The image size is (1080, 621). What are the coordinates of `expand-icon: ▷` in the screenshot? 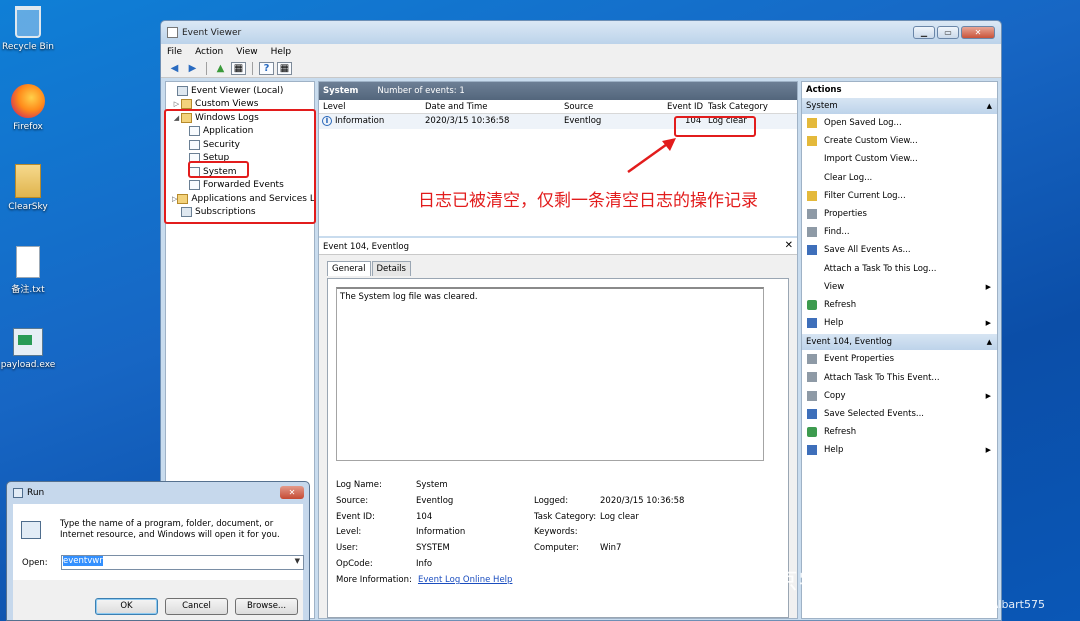 It's located at (176, 104).